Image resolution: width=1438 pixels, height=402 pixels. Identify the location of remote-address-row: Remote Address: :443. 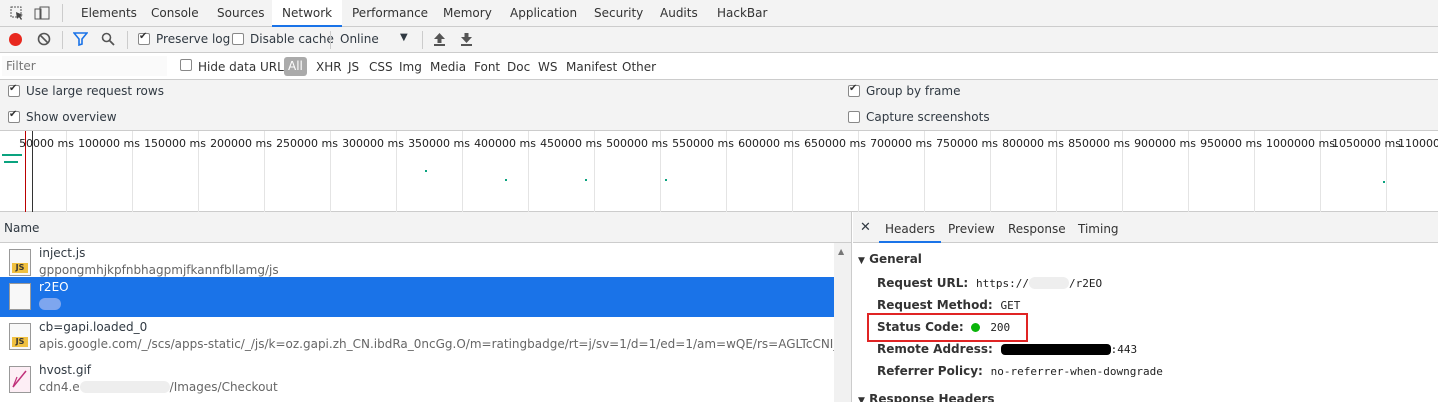
(1007, 349).